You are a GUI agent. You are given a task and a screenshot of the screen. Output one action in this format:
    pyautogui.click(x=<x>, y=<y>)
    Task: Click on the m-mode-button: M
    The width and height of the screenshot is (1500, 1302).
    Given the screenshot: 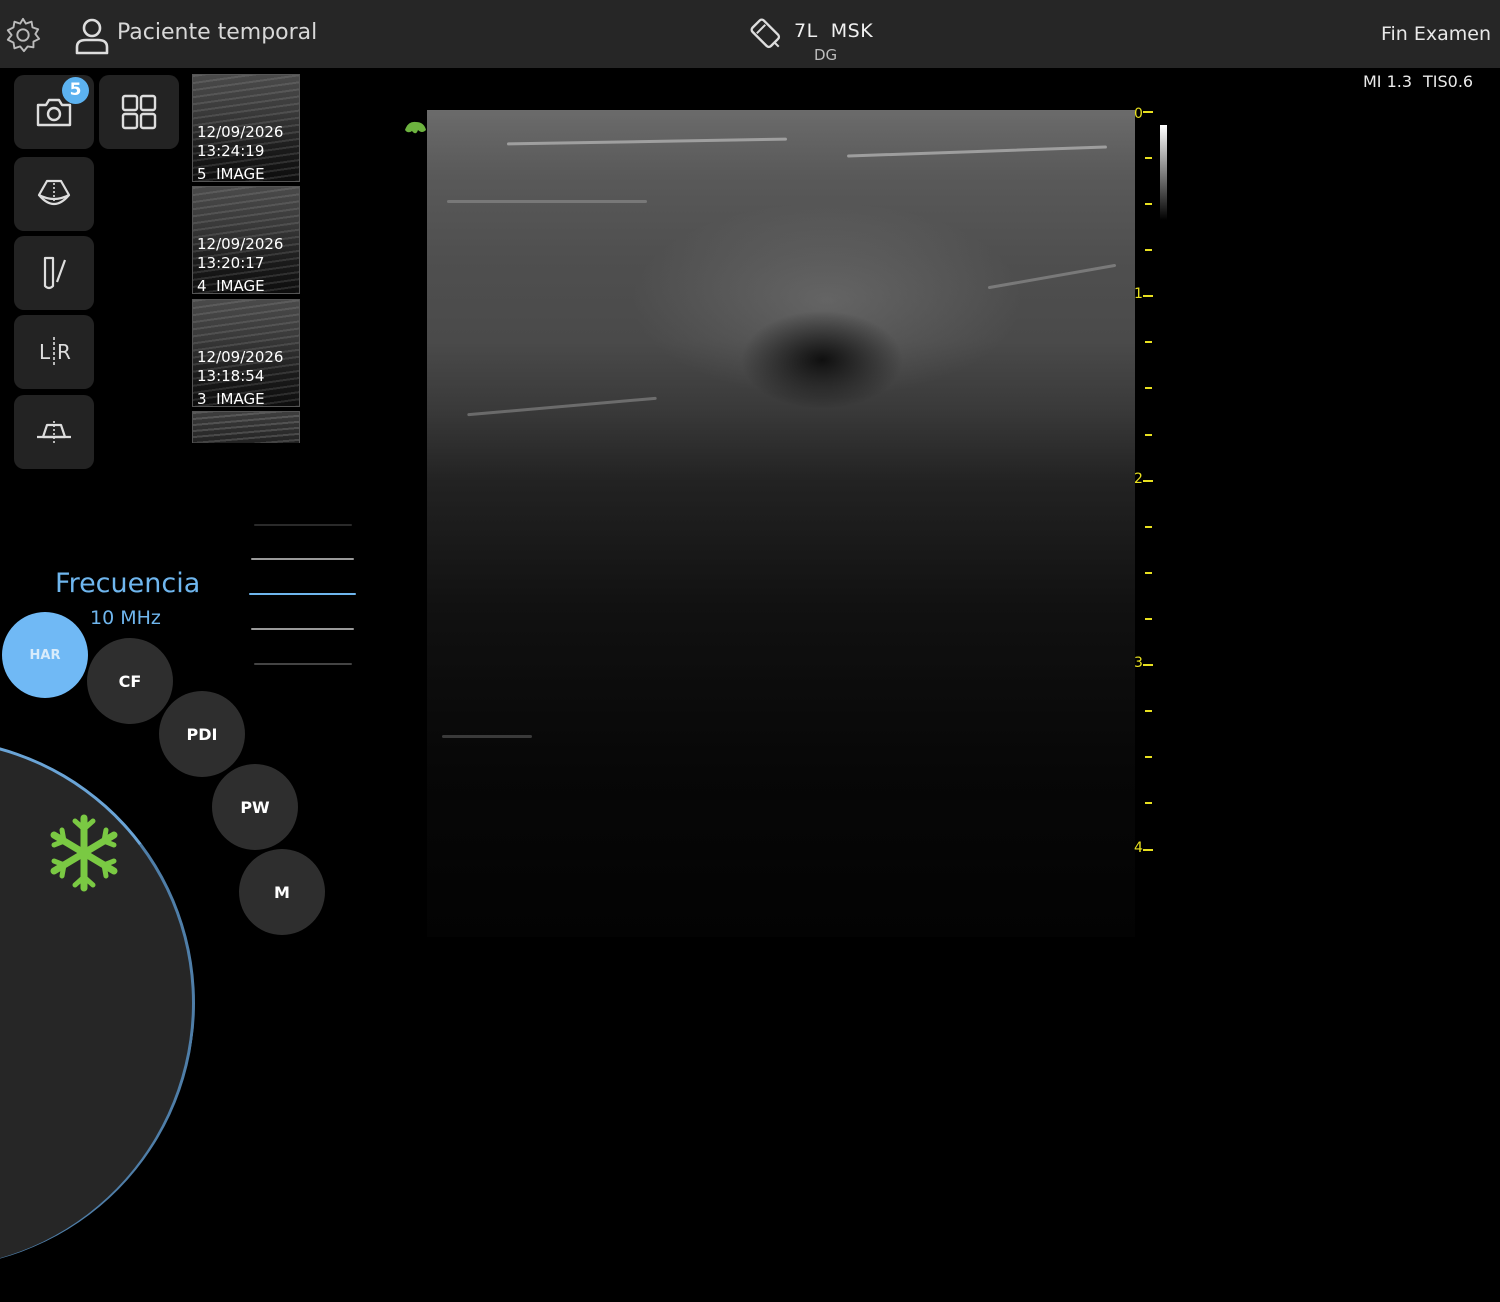 What is the action you would take?
    pyautogui.click(x=282, y=892)
    